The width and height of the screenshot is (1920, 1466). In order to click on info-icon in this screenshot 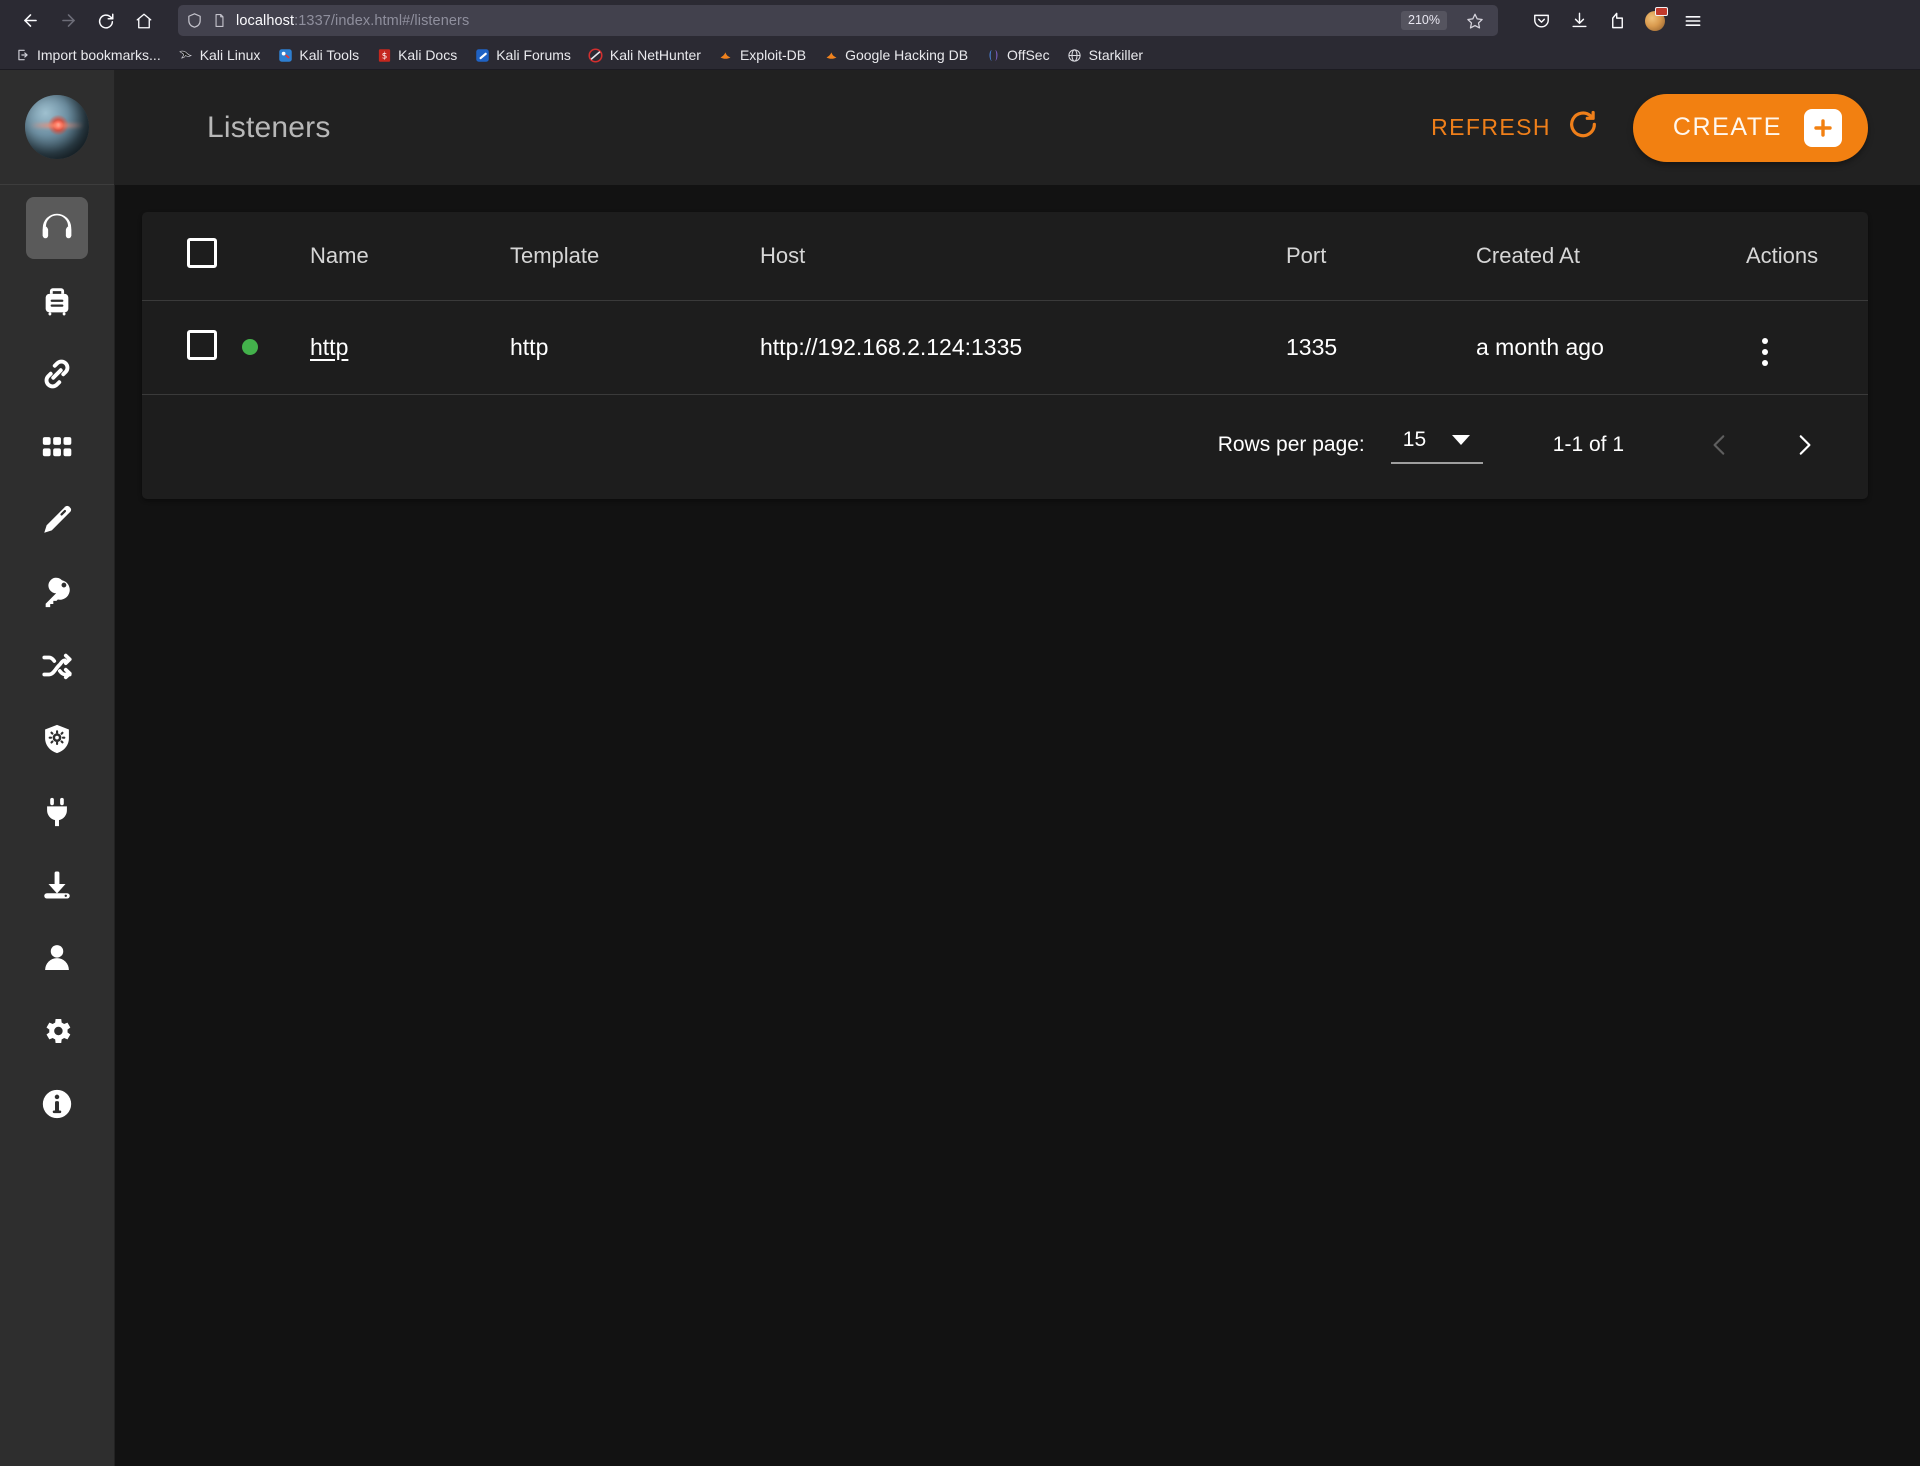, I will do `click(57, 1104)`.